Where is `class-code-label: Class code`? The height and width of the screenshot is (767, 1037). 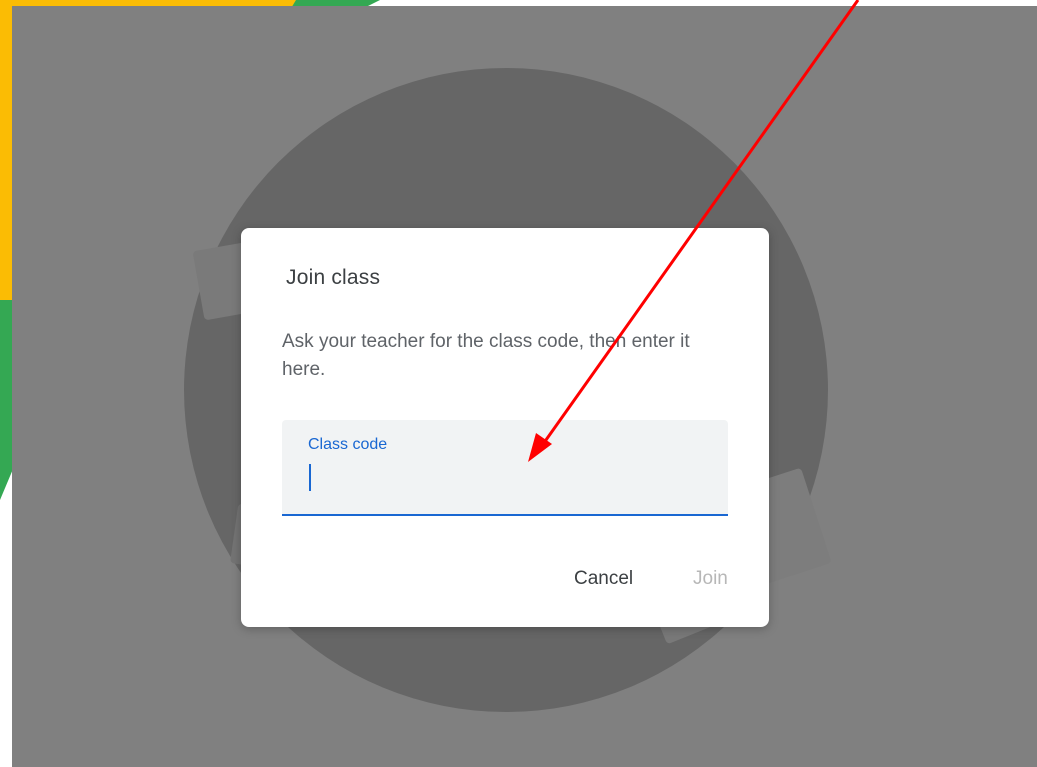 class-code-label: Class code is located at coordinates (348, 444).